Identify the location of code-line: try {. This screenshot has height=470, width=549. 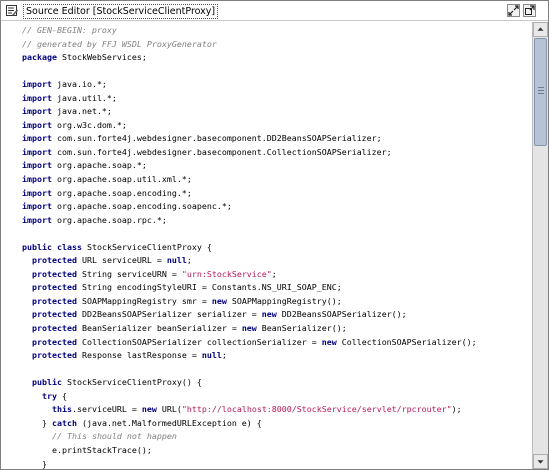
(249, 397).